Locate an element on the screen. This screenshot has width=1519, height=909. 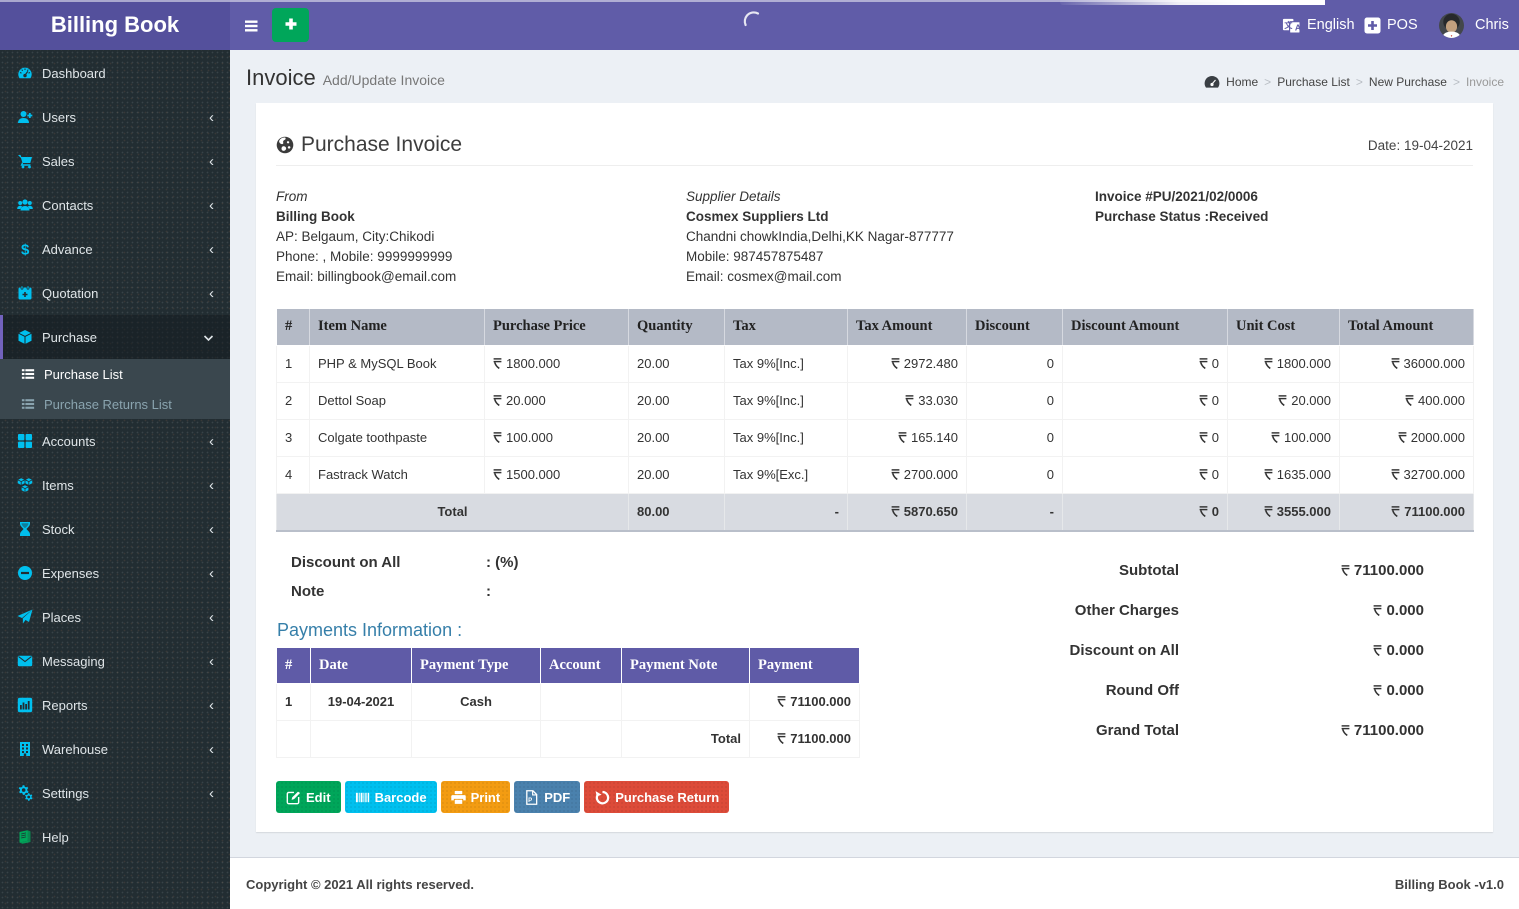
svg-text: 文 is located at coordinates (1288, 24).